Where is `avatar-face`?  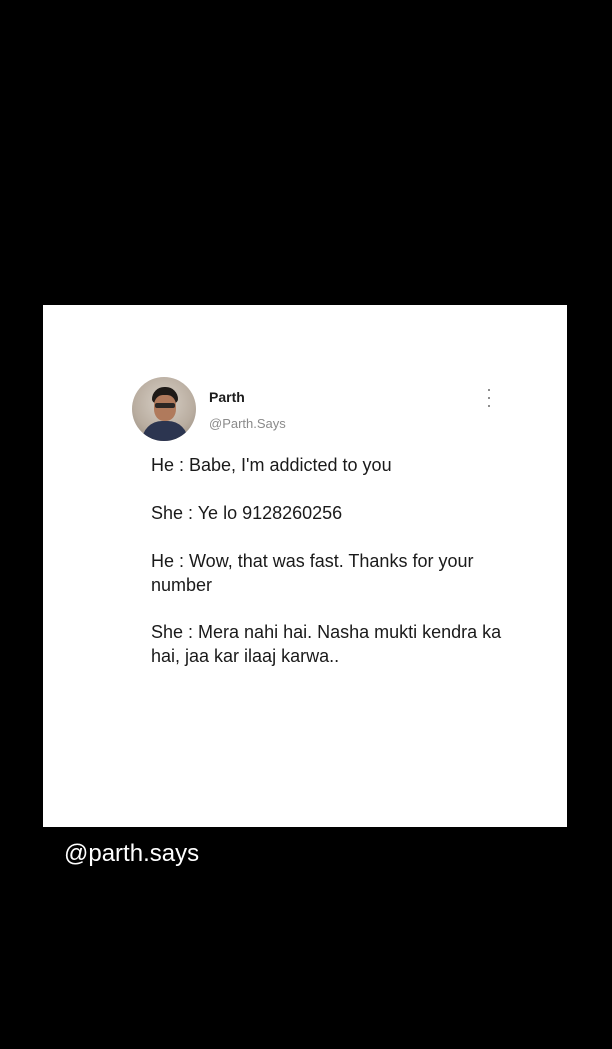
avatar-face is located at coordinates (165, 408).